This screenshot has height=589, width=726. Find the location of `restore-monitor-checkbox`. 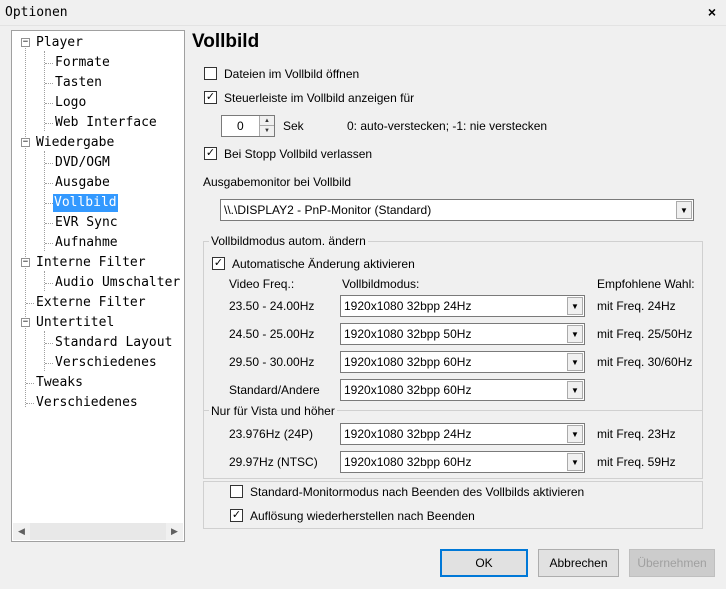

restore-monitor-checkbox is located at coordinates (236, 491).